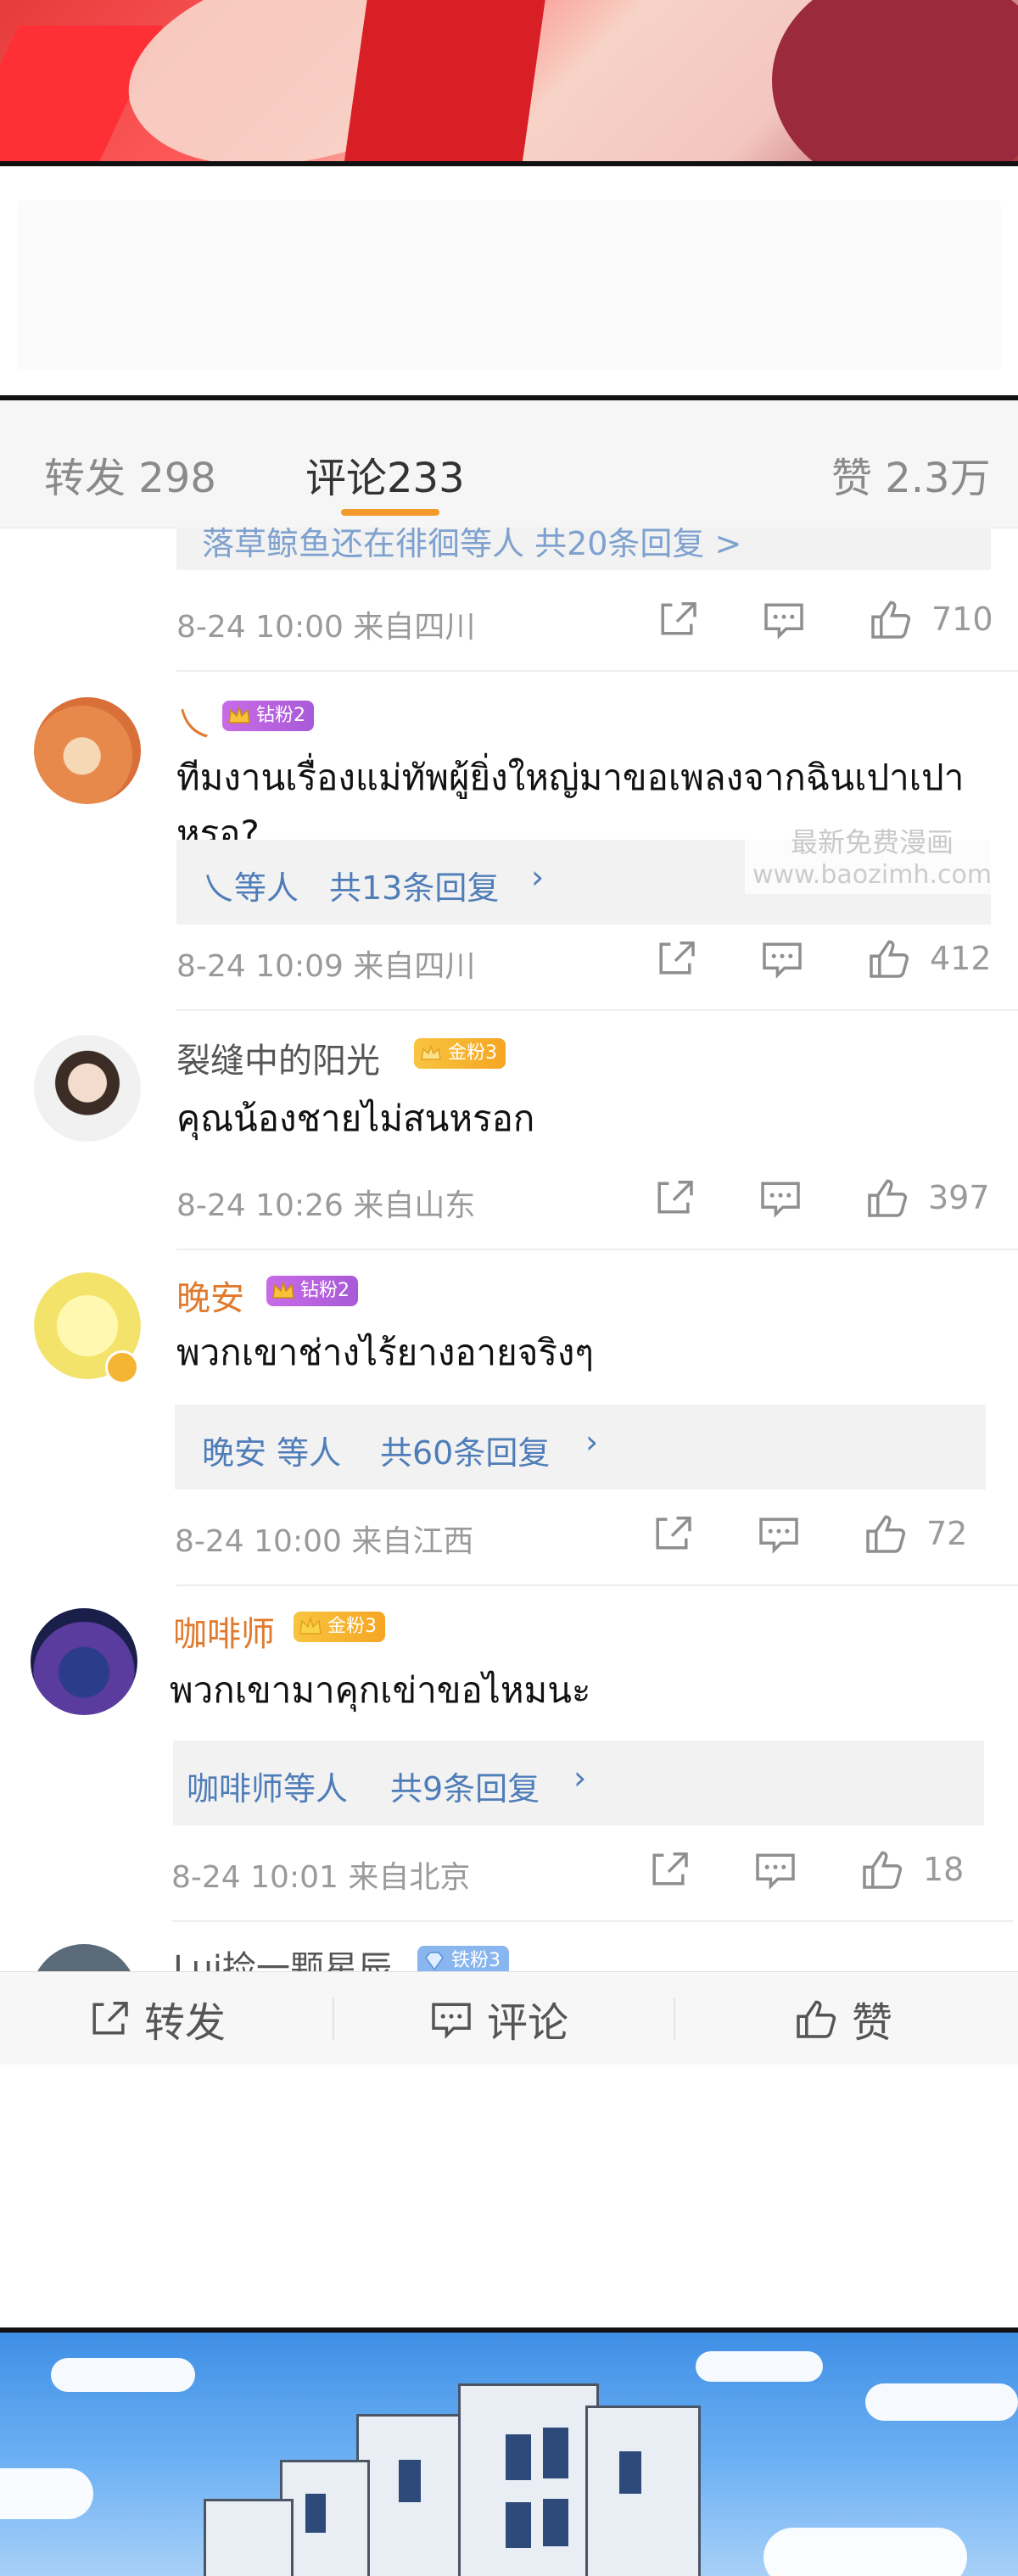 The height and width of the screenshot is (2576, 1018). Describe the element at coordinates (385, 1352) in the screenshot. I see `comment-text: พวกเขาช่างไร้ยางอายจริงๆ` at that location.